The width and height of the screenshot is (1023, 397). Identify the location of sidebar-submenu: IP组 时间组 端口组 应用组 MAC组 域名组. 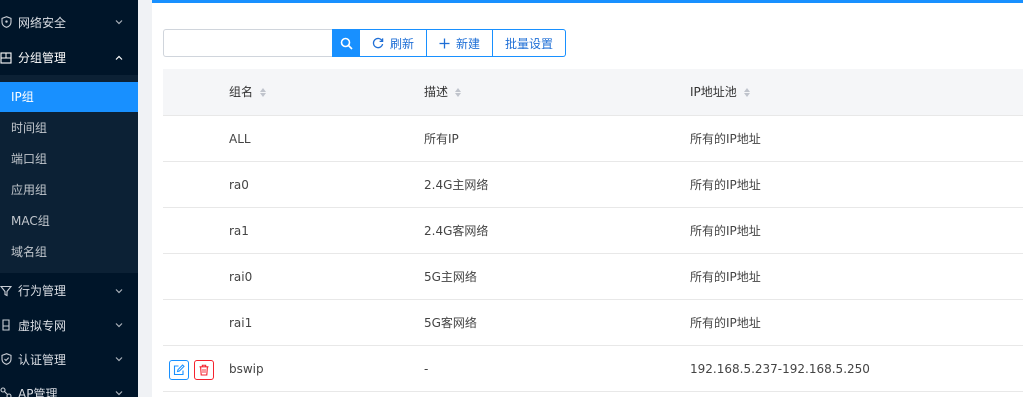
(69, 174).